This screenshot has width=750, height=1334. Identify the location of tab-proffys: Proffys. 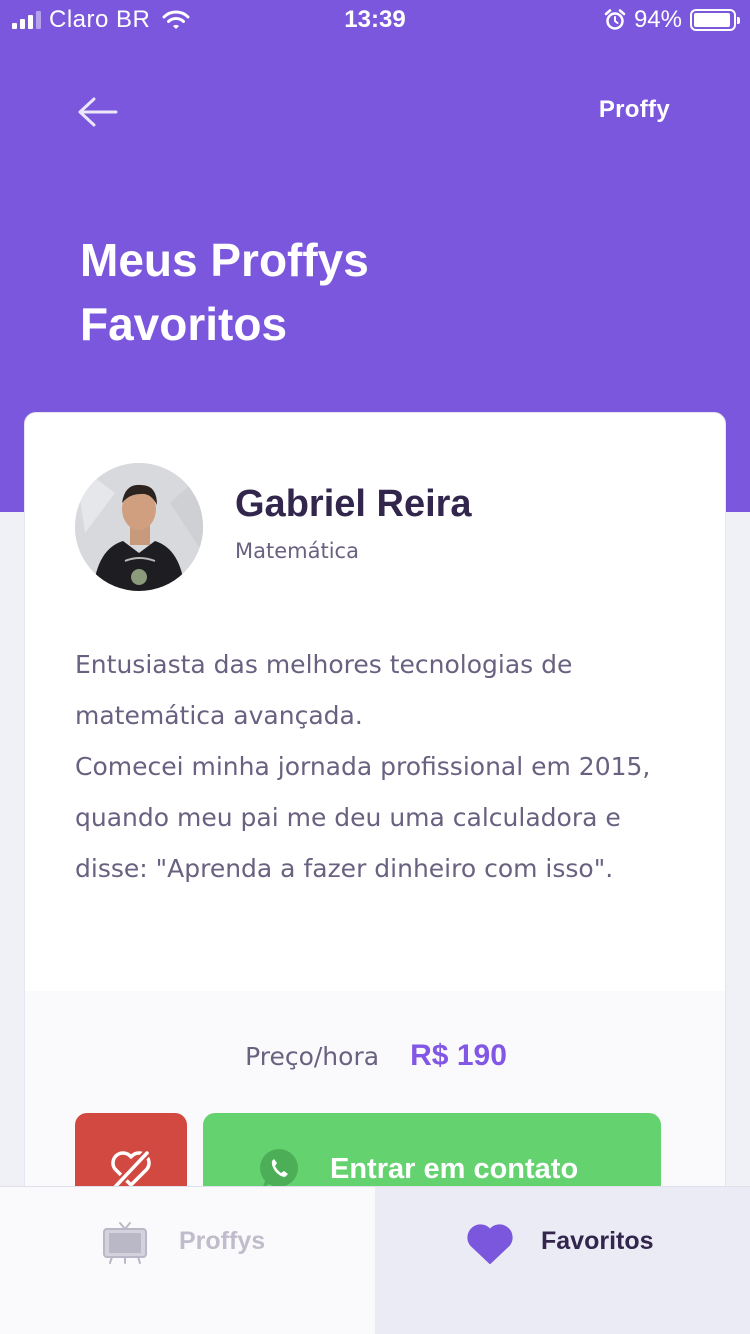
(187, 1260).